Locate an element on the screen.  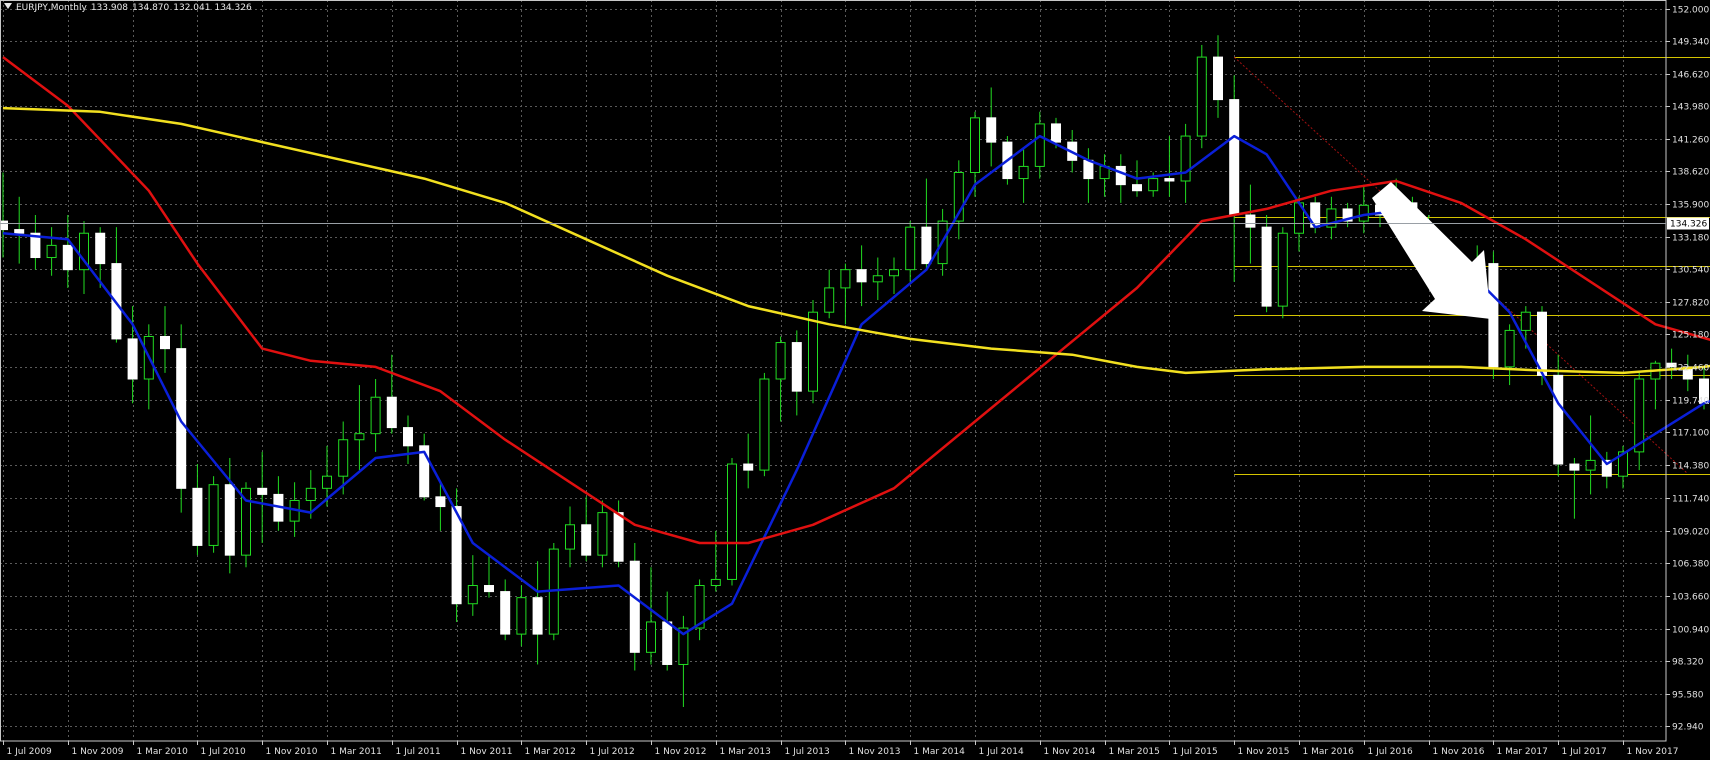
x-tick-label: 1 Mar 2014 is located at coordinates (940, 752).